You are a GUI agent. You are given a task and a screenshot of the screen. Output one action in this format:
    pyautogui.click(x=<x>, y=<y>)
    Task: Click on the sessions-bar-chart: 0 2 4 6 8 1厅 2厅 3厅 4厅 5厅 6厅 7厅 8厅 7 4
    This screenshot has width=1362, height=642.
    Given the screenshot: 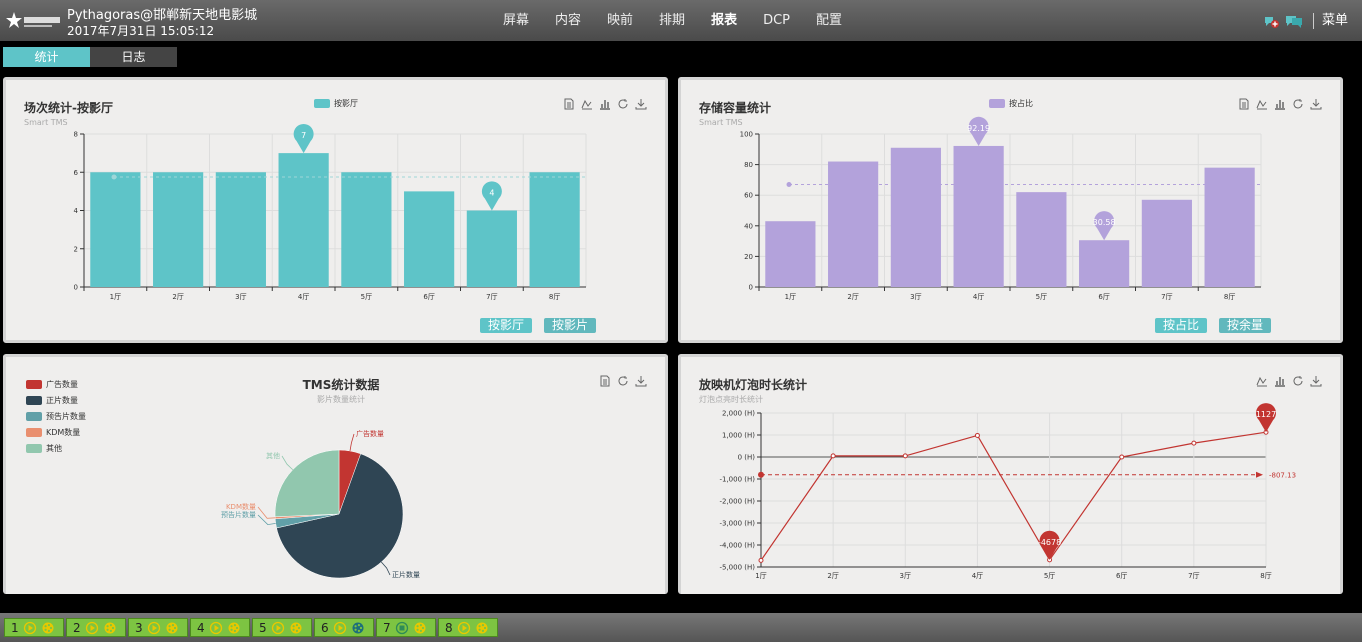 What is the action you would take?
    pyautogui.click(x=330, y=212)
    